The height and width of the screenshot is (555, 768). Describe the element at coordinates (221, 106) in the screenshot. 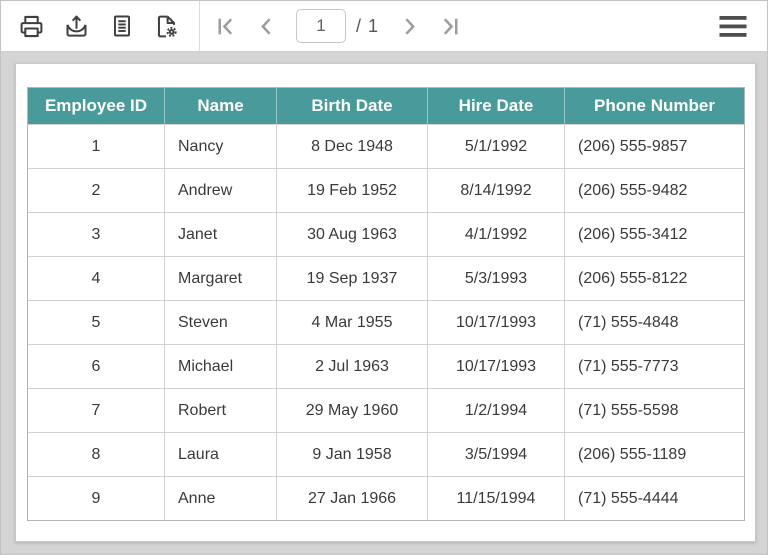

I see `column-header: Name` at that location.